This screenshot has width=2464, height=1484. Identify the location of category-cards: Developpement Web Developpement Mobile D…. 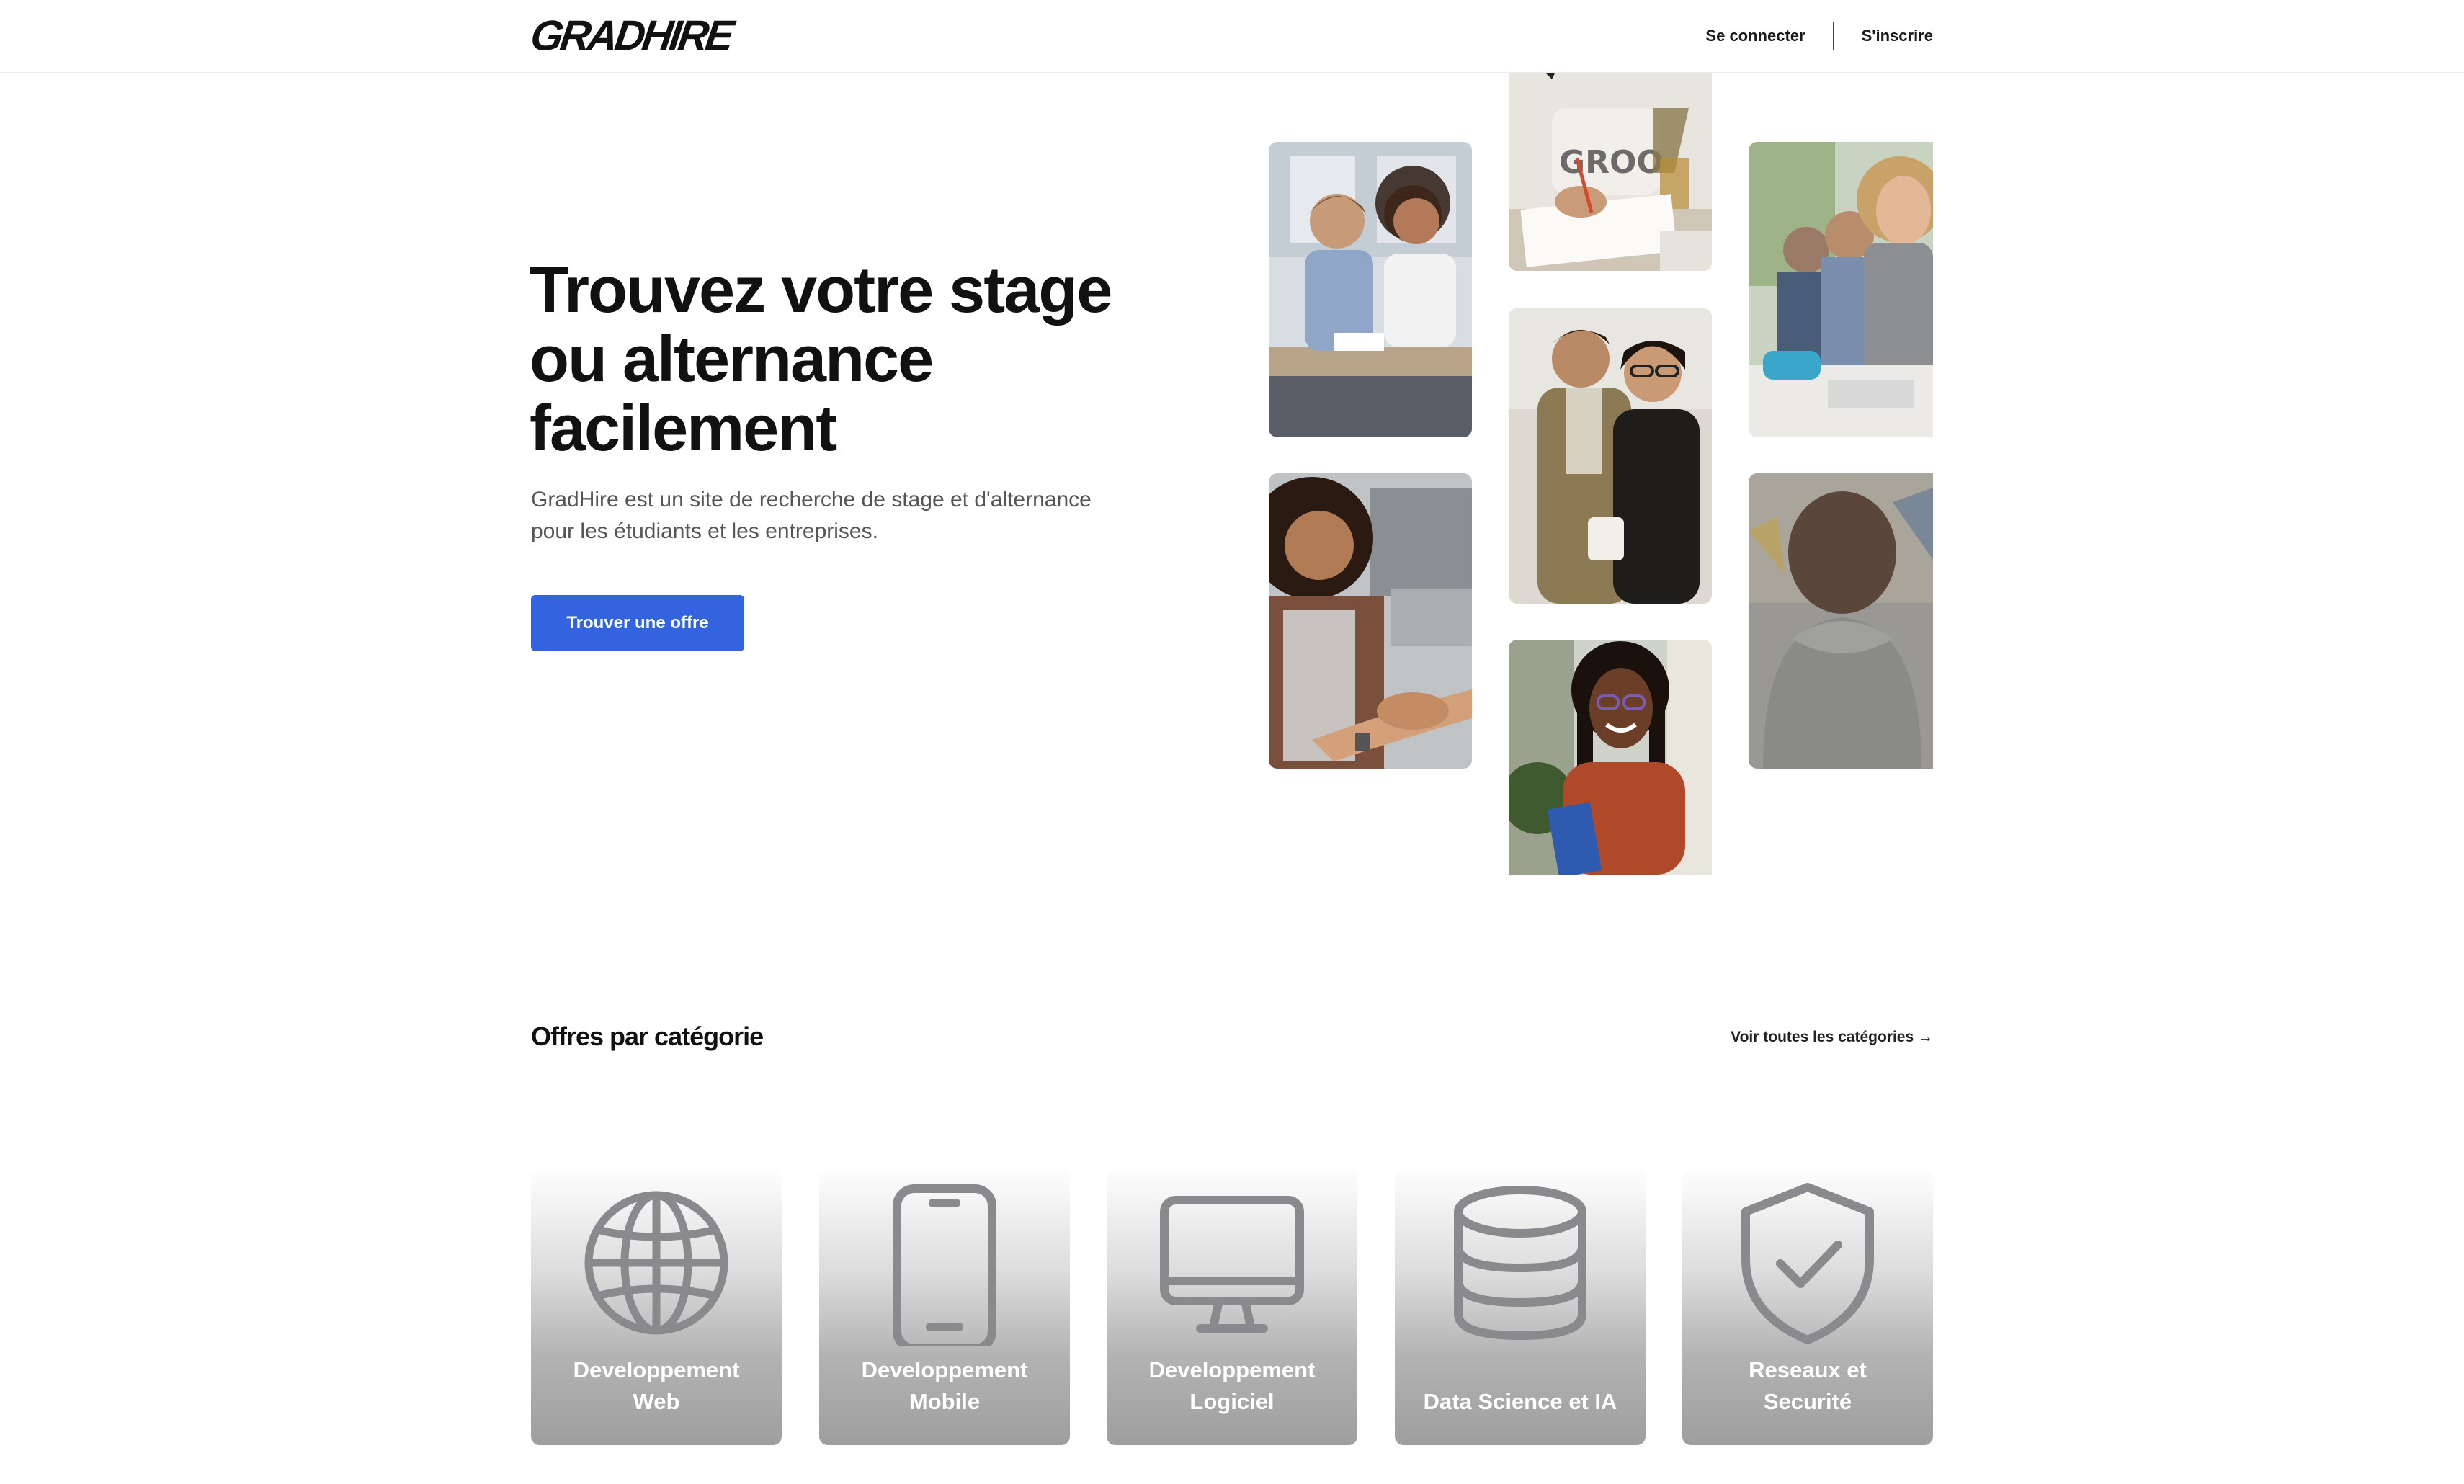
(1232, 1306).